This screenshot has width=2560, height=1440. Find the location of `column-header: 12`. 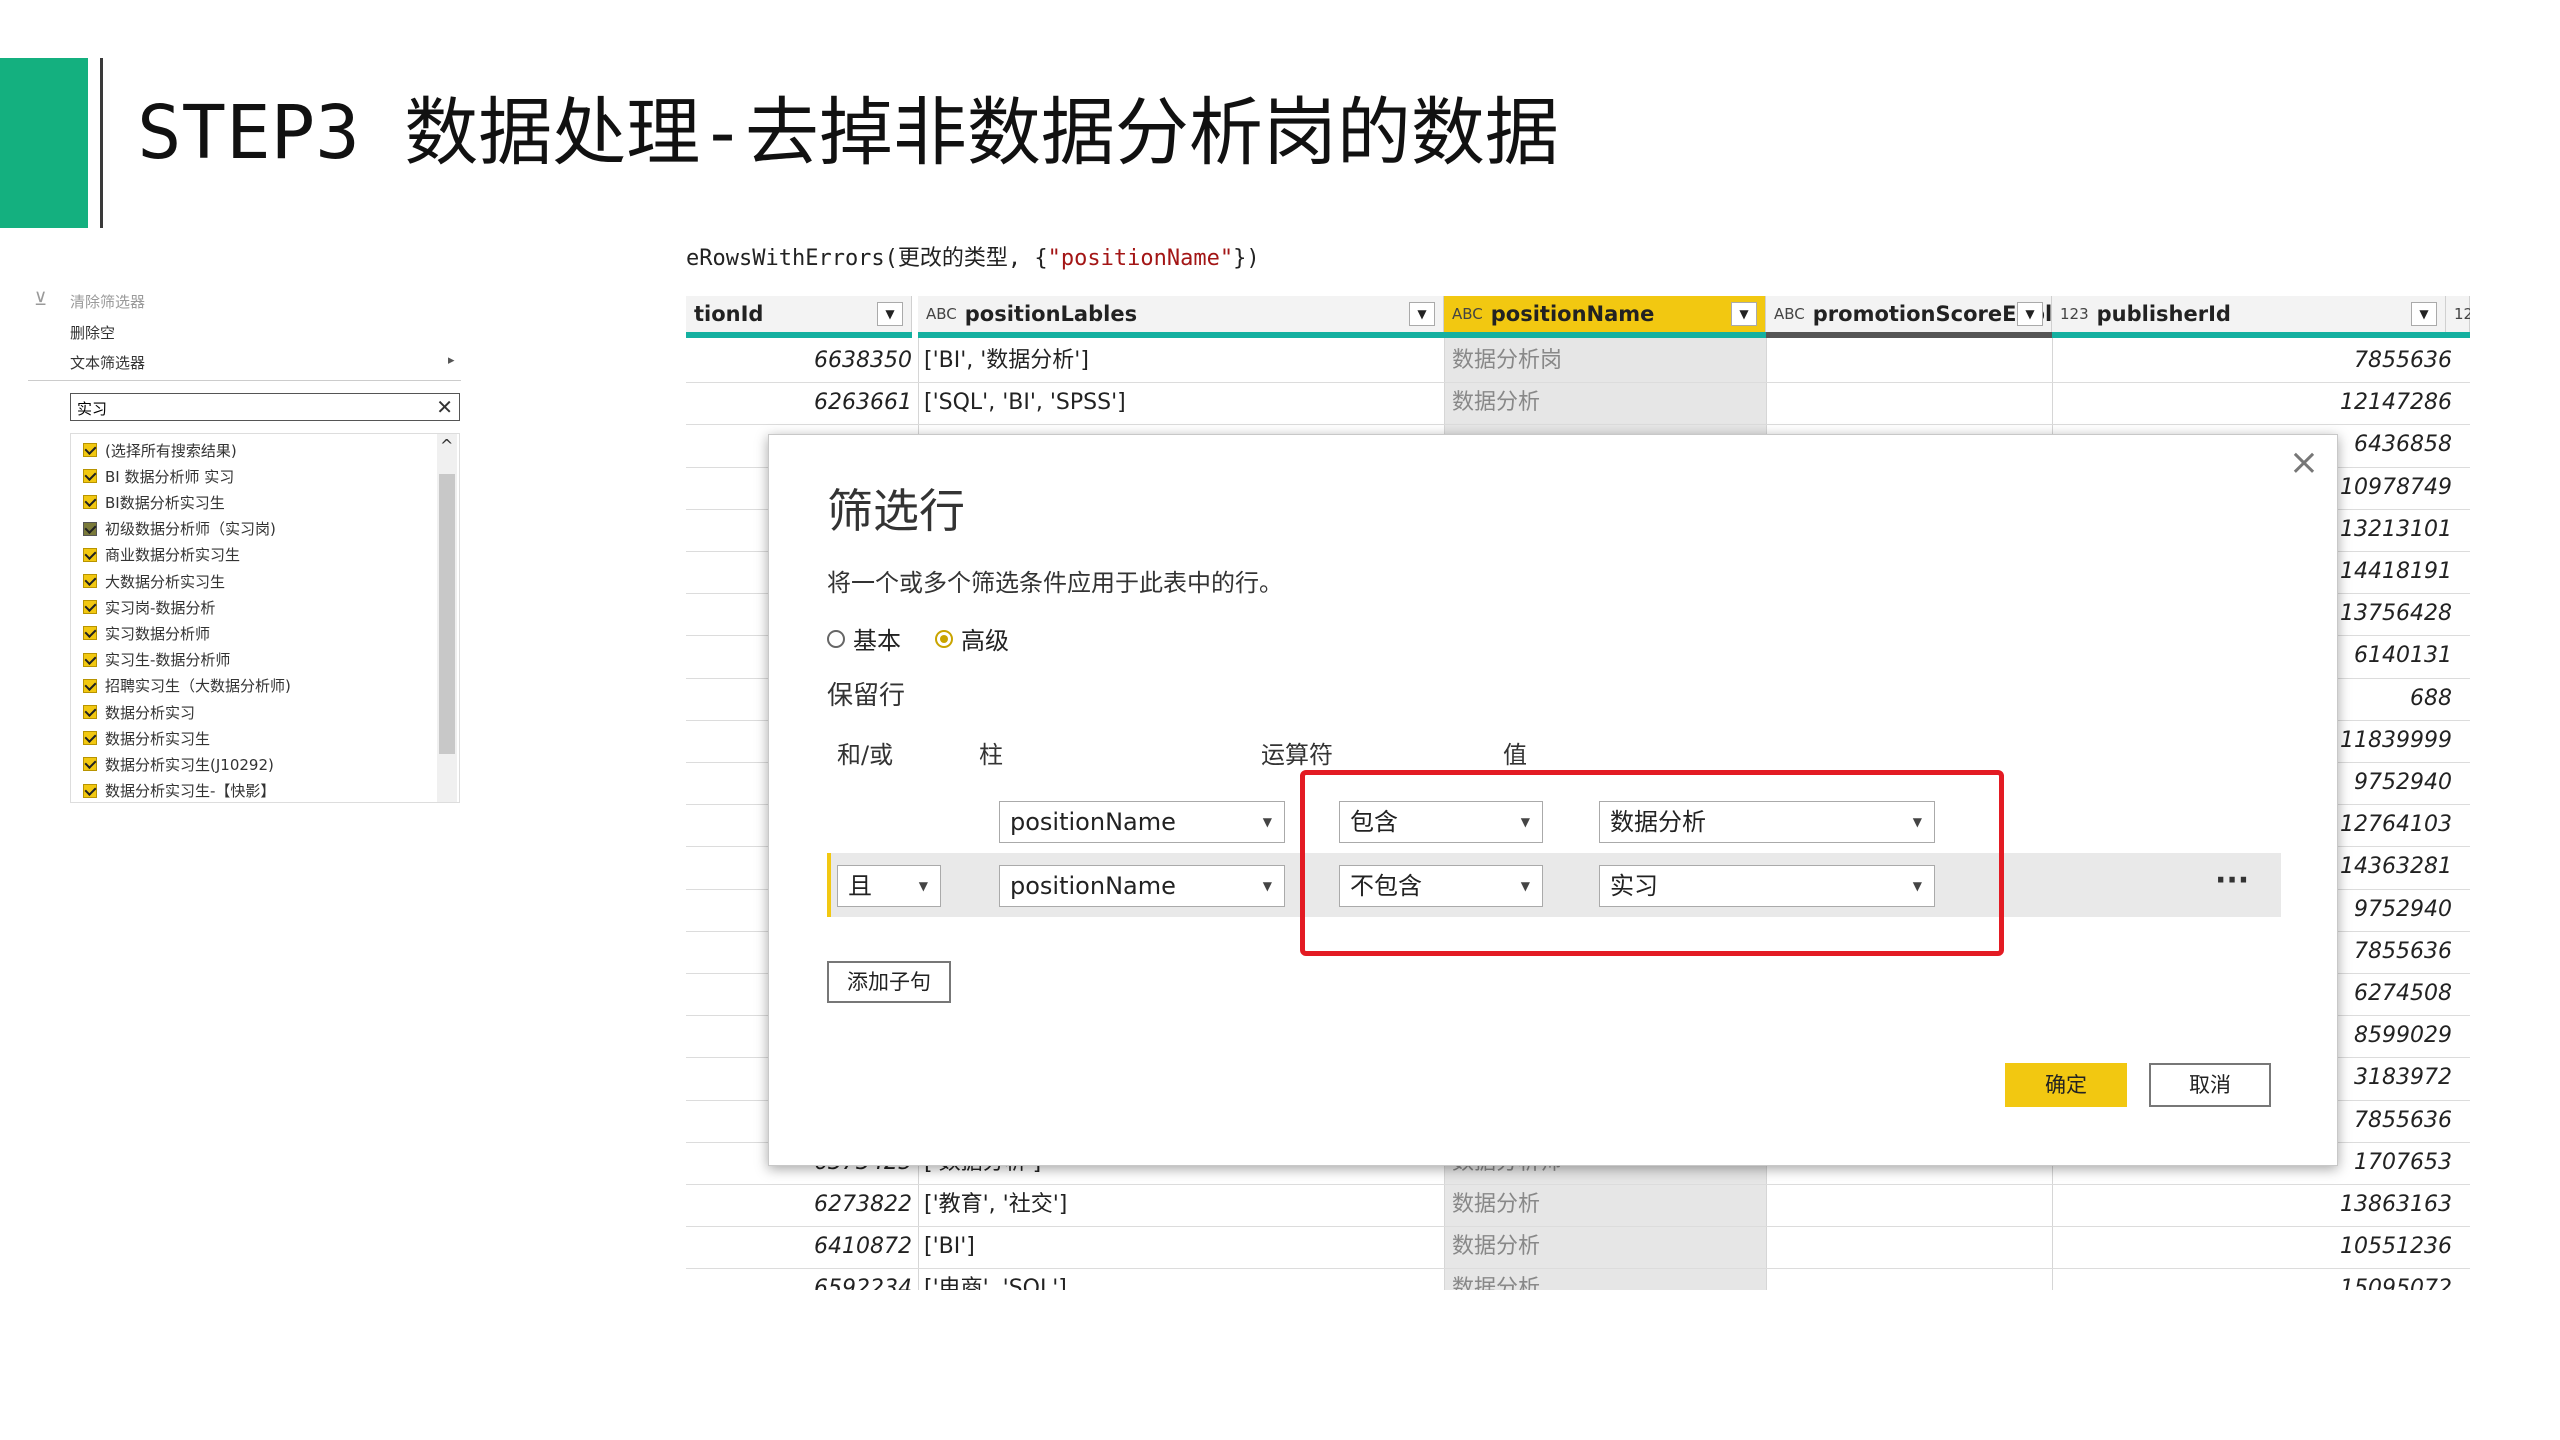

column-header: 12 is located at coordinates (2458, 314).